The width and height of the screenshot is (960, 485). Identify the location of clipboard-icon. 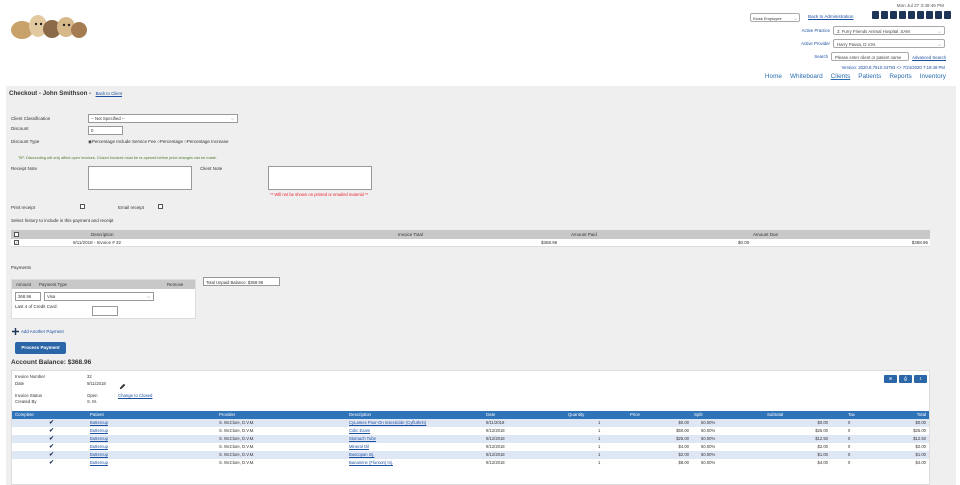
(902, 15).